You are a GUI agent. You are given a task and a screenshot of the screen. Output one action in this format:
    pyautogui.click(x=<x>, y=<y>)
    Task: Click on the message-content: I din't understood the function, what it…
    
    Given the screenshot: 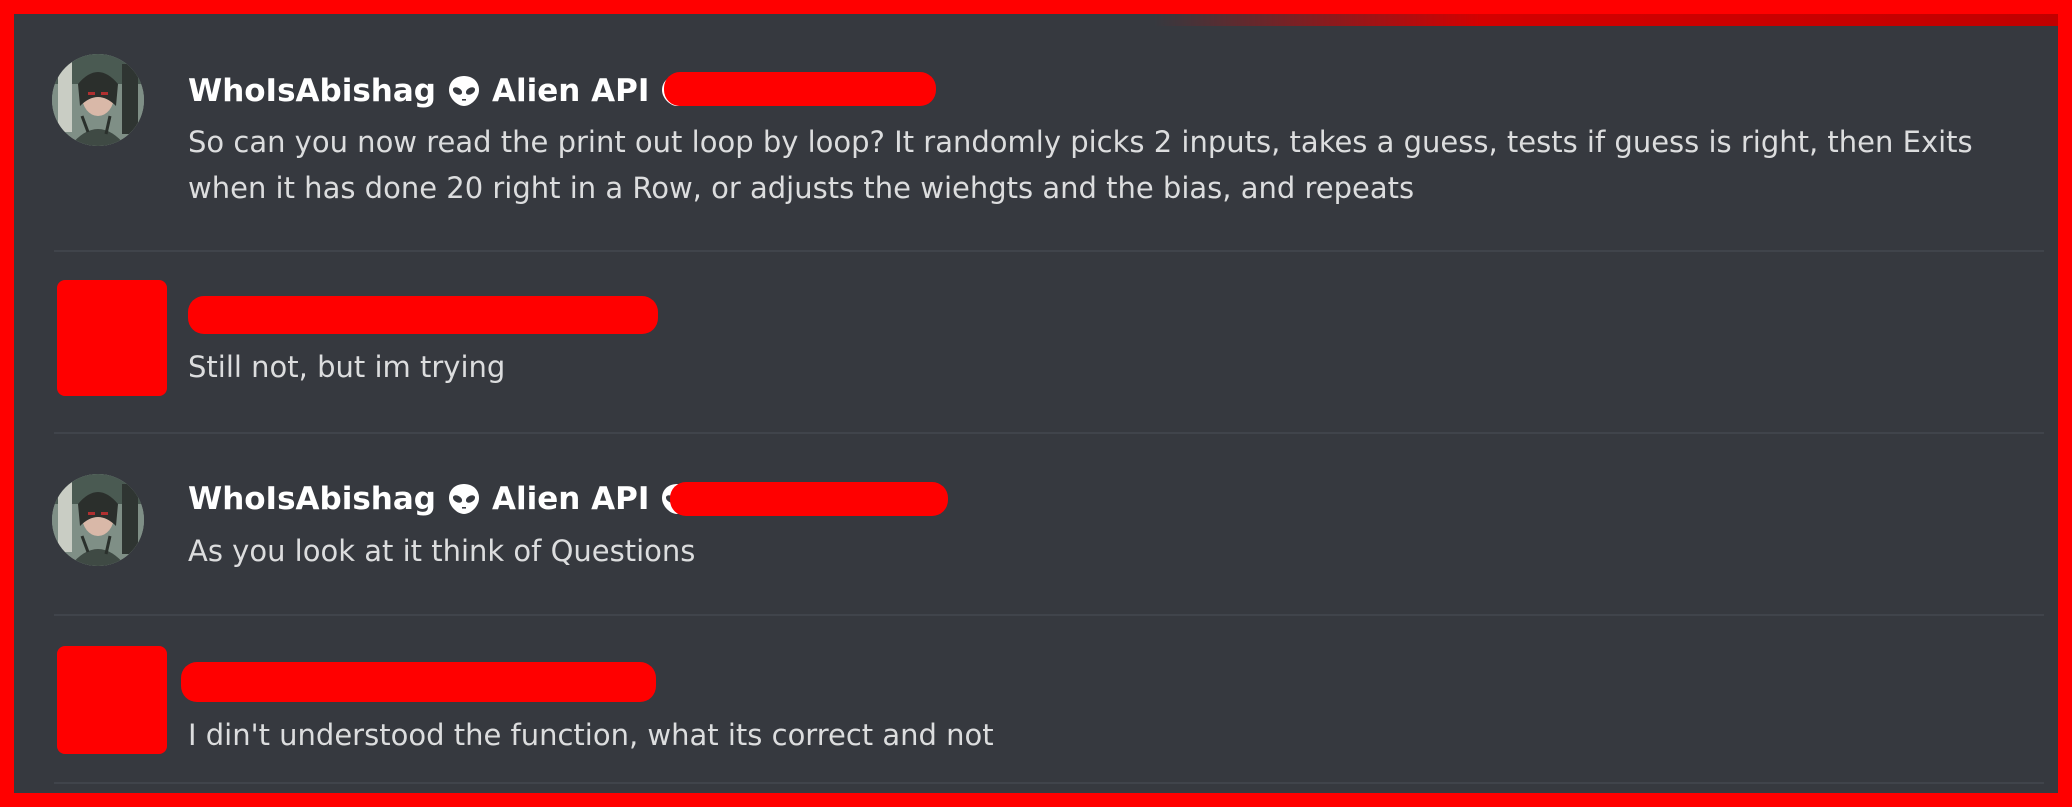 What is the action you would take?
    pyautogui.click(x=591, y=735)
    